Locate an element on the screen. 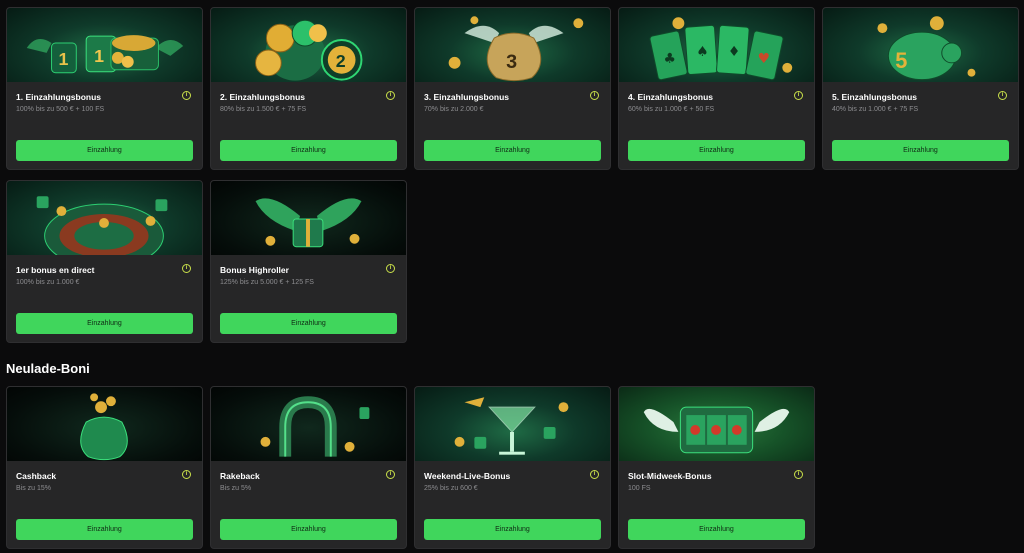 The image size is (1024, 553). bonus-subtitle: 25% bis zu 600 € is located at coordinates (451, 488).